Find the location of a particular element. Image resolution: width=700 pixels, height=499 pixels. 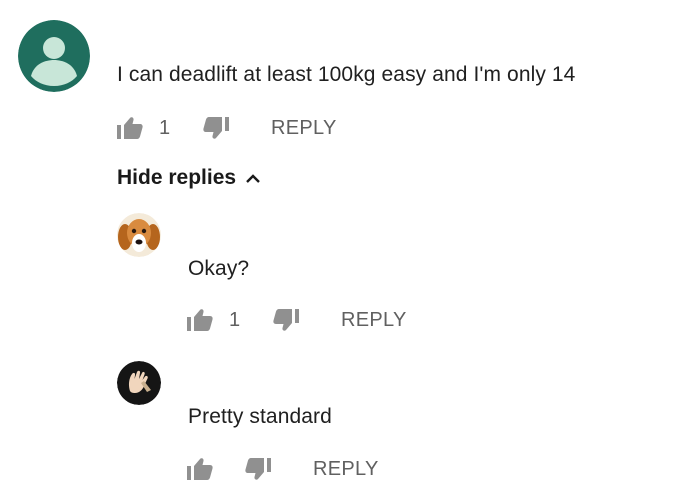

reply-actions: 1 REPLY is located at coordinates (305, 320).